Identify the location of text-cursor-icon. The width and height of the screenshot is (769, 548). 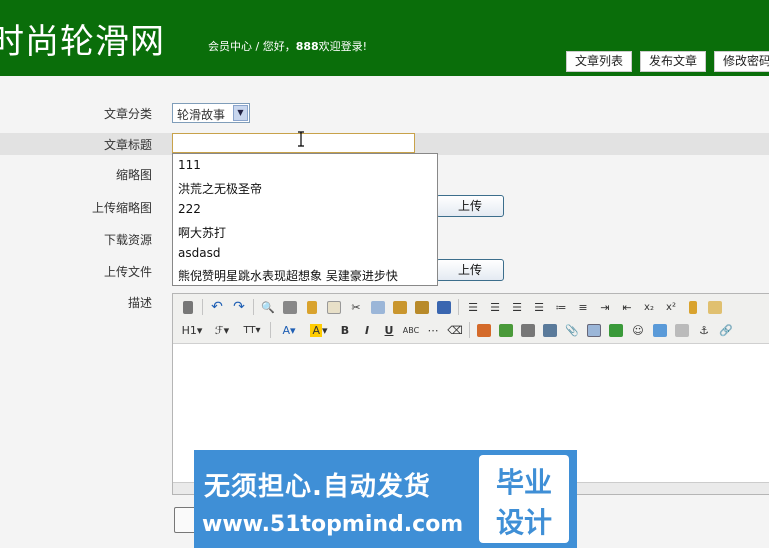
(301, 139).